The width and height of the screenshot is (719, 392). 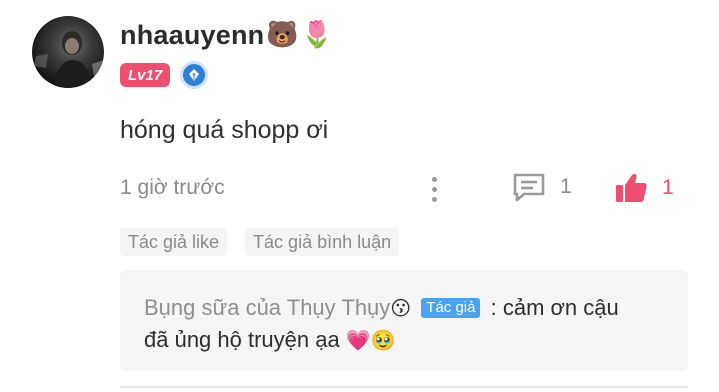 I want to click on reply-button: 1, so click(x=542, y=187).